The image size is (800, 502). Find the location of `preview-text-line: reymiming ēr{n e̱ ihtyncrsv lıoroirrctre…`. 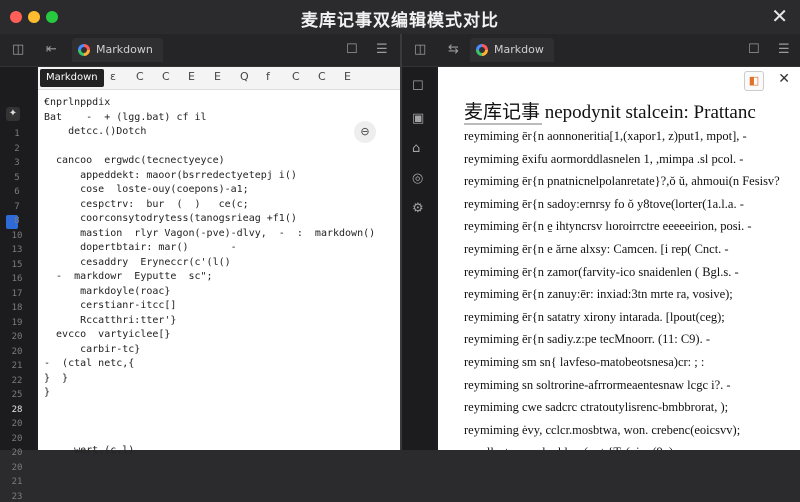

preview-text-line: reymiming ēr{n e̱ ihtyncrsv lıoroirrctre… is located at coordinates (608, 226).